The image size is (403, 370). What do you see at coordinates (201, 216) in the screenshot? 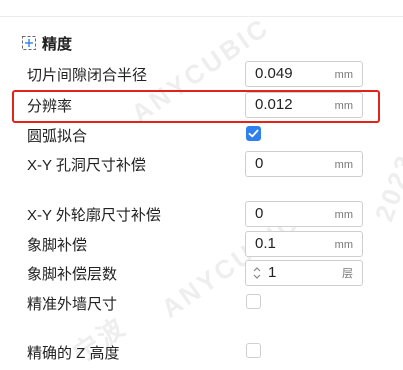
I see `setting-row-xy-contour-compensation: X-Y 外轮廓尺寸补偿 0 mm` at bounding box center [201, 216].